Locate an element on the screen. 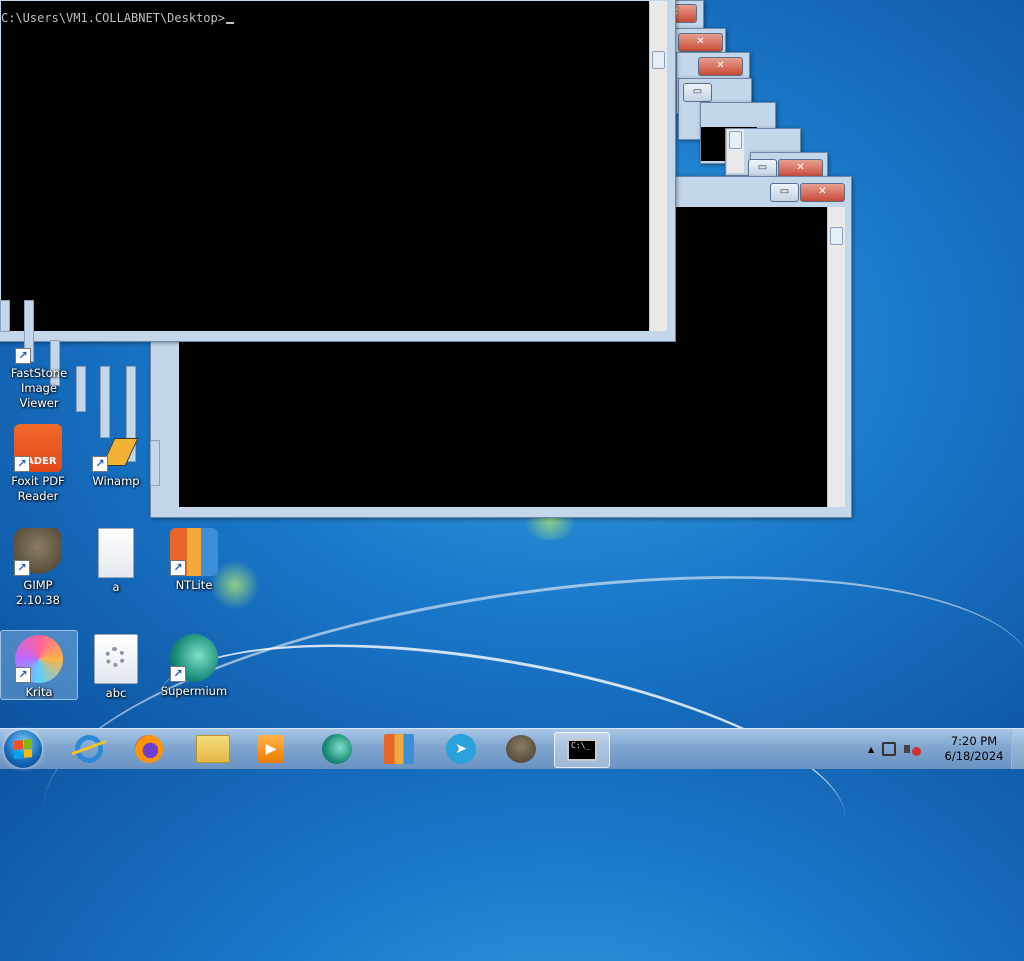 The width and height of the screenshot is (1024, 961). icon-badge: ADER is located at coordinates (41, 461).